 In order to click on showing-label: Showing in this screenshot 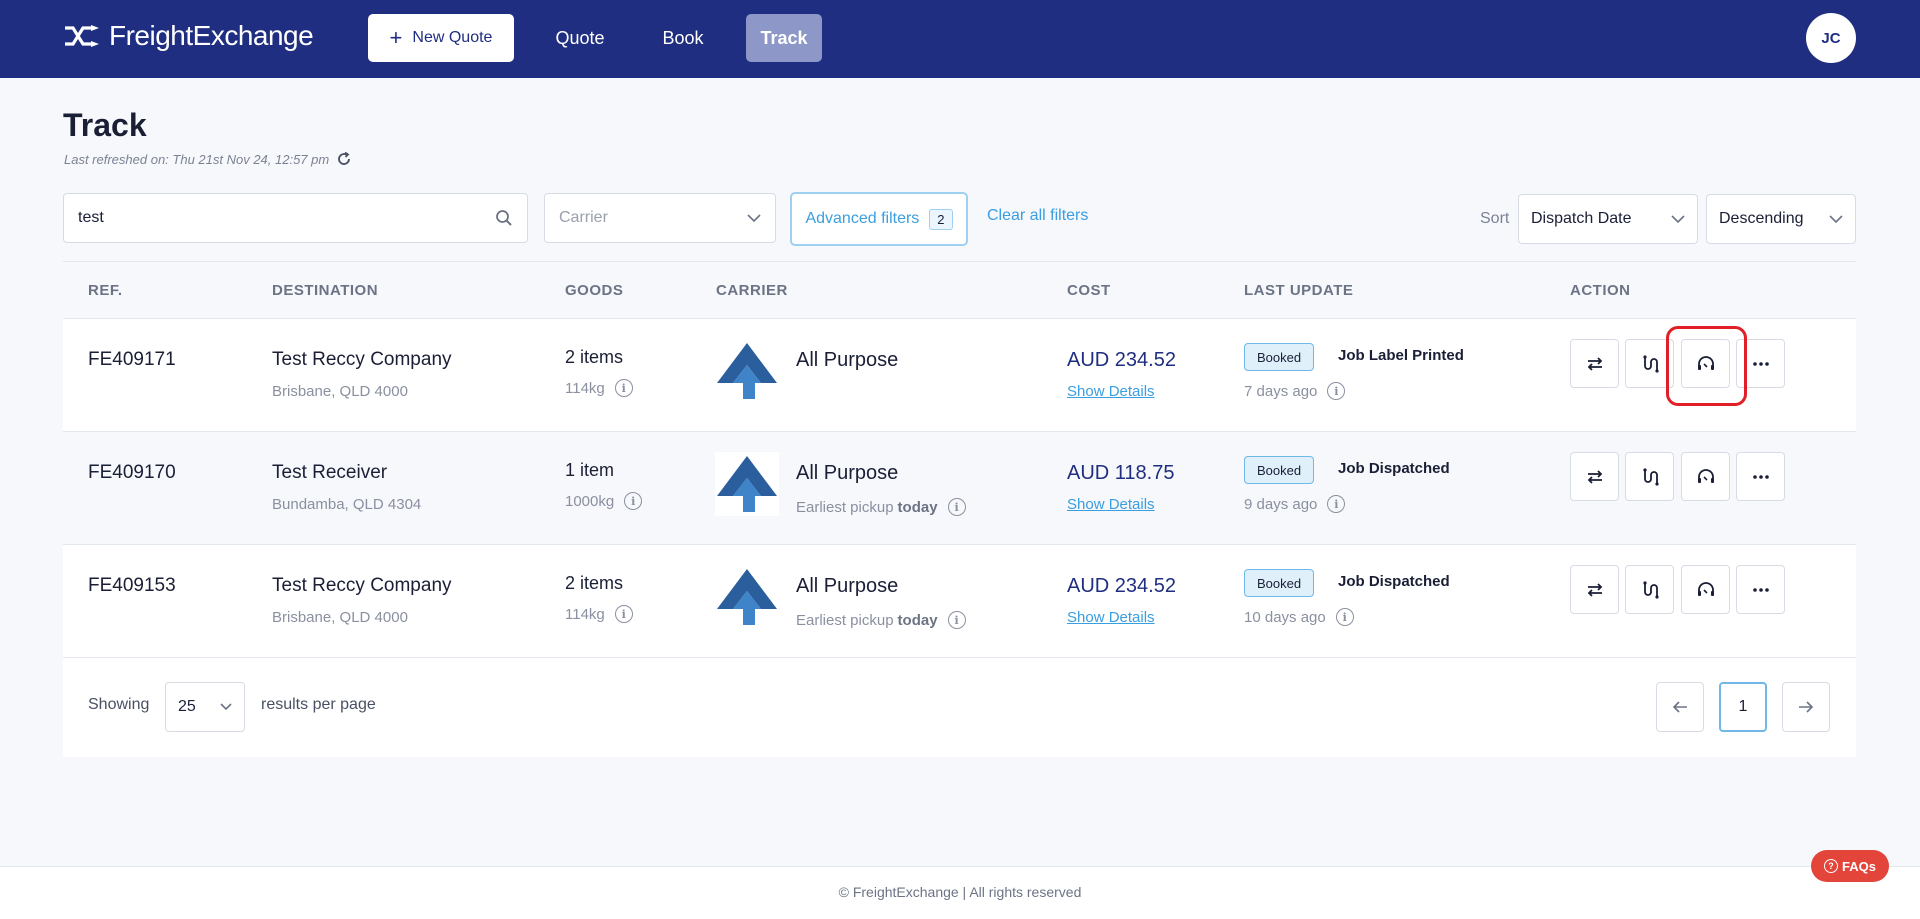, I will do `click(119, 704)`.